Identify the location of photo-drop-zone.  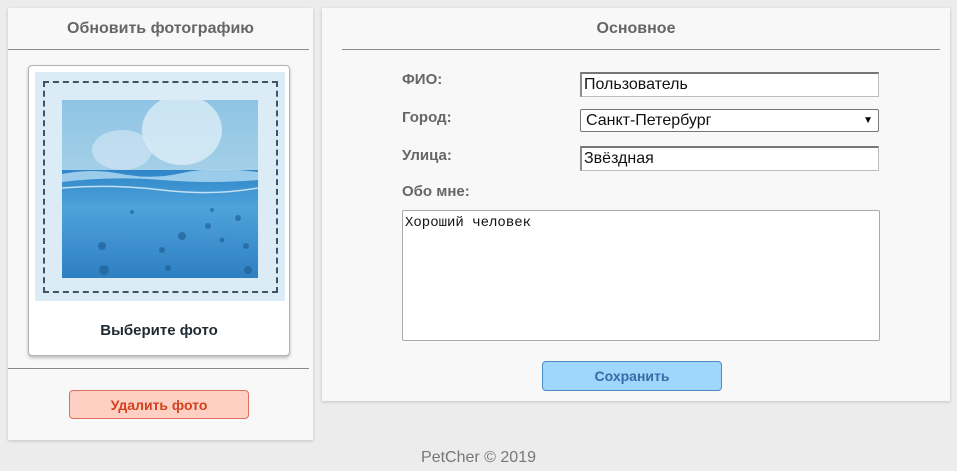
(160, 186).